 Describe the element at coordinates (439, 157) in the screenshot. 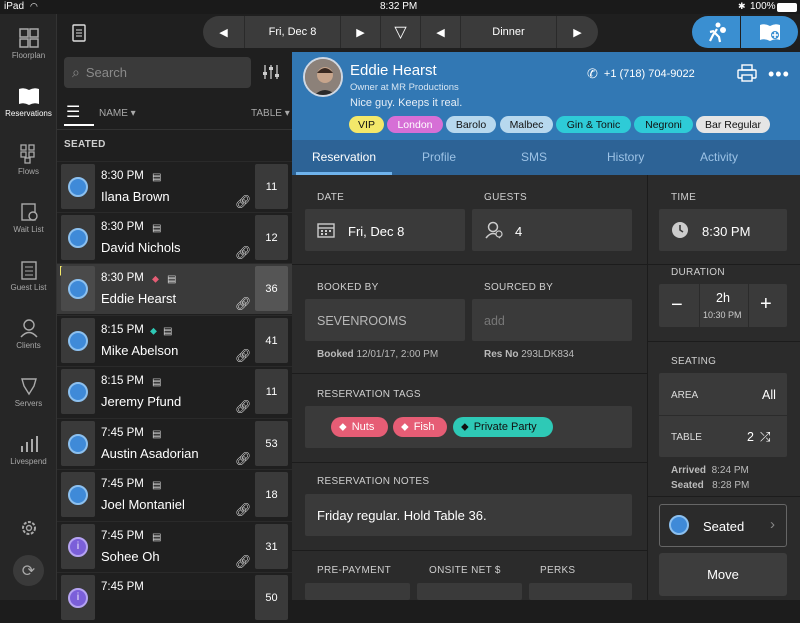

I see `tab-profile: Profile` at that location.